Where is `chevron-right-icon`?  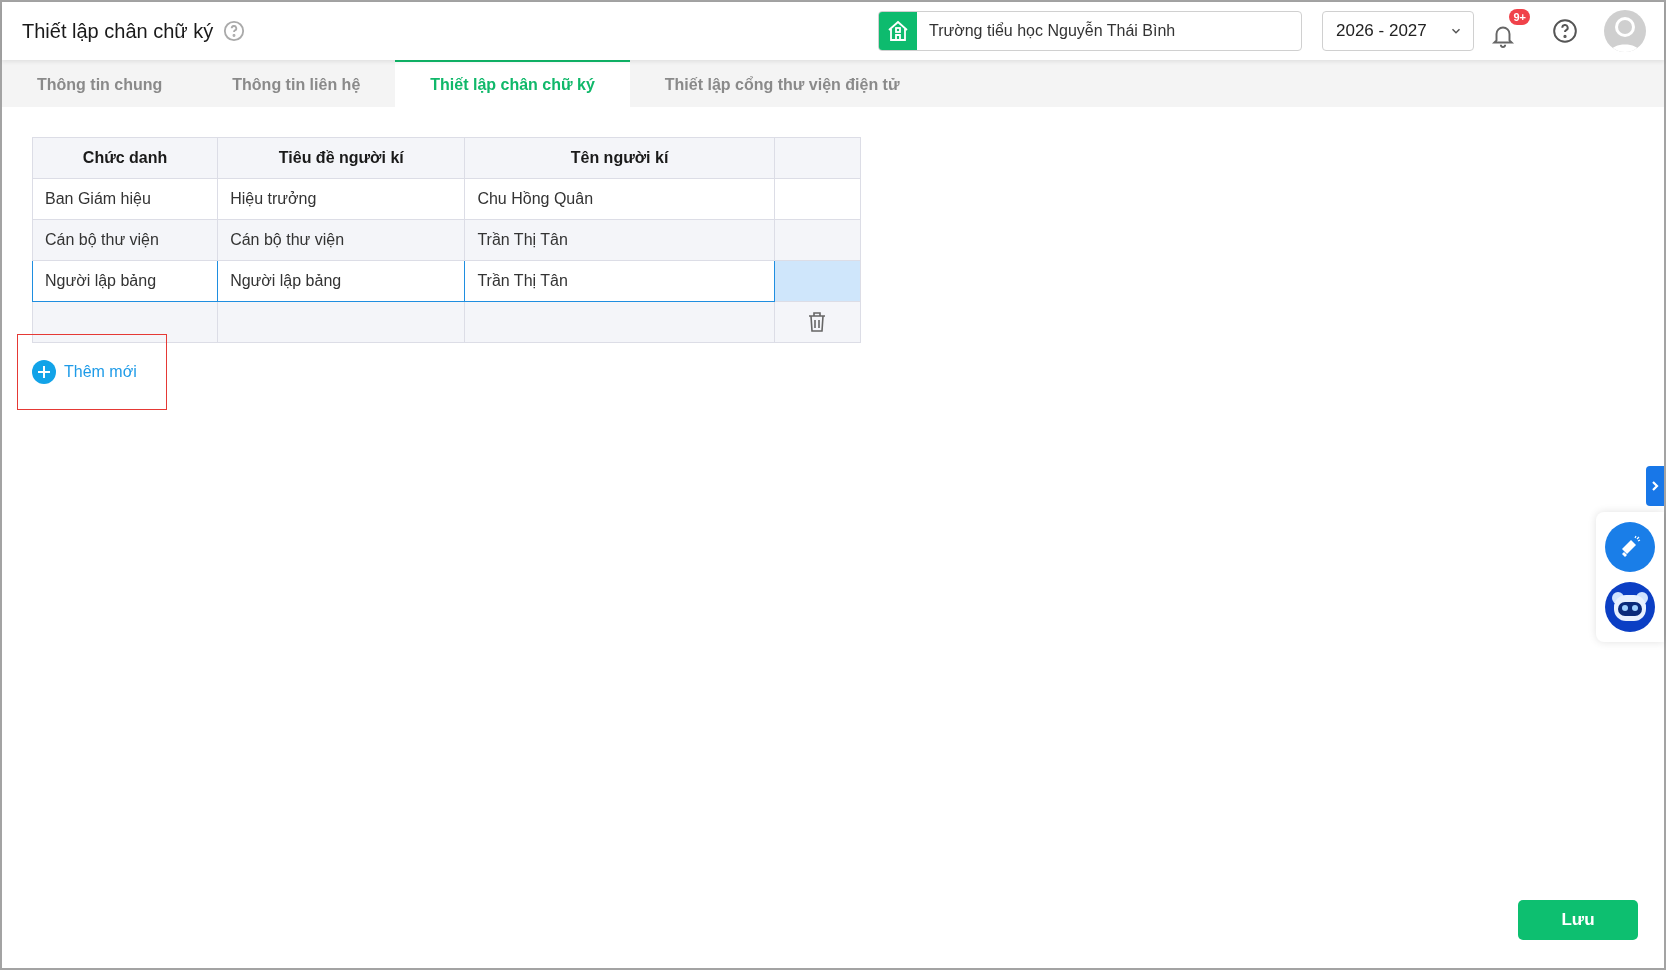 chevron-right-icon is located at coordinates (1655, 486).